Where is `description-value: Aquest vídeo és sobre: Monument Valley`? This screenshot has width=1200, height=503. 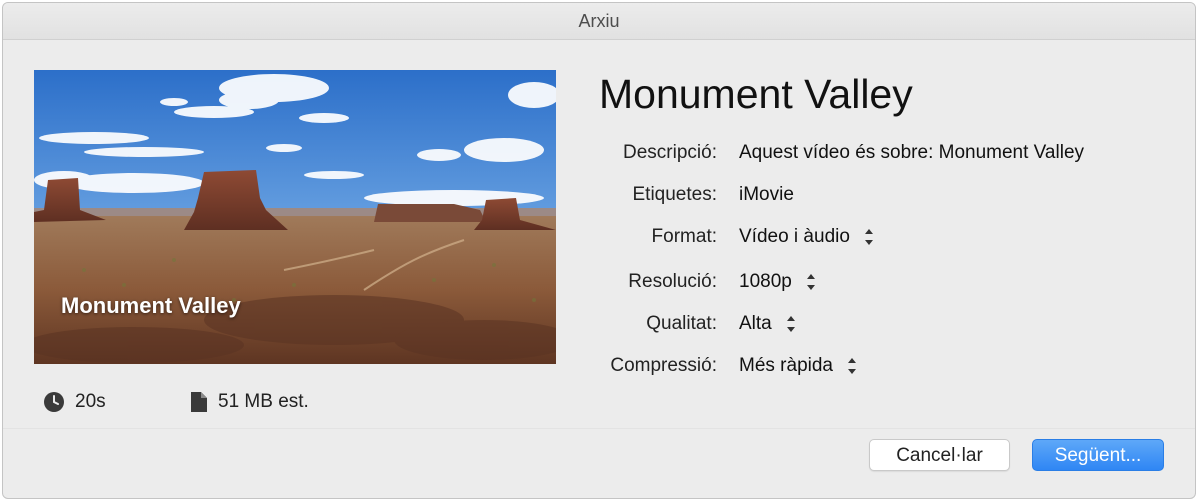
description-value: Aquest vídeo és sobre: Monument Valley is located at coordinates (911, 153).